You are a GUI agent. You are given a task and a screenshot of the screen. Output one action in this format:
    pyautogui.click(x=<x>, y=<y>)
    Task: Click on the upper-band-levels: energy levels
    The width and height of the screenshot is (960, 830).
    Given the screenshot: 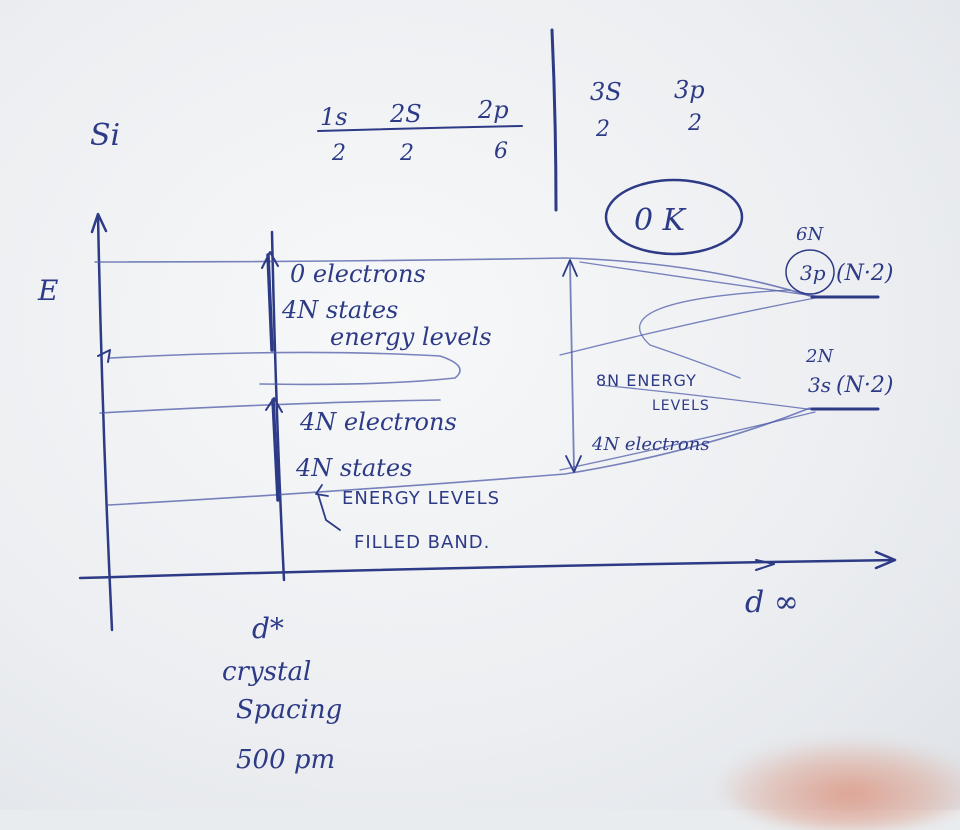 What is the action you would take?
    pyautogui.click(x=411, y=337)
    